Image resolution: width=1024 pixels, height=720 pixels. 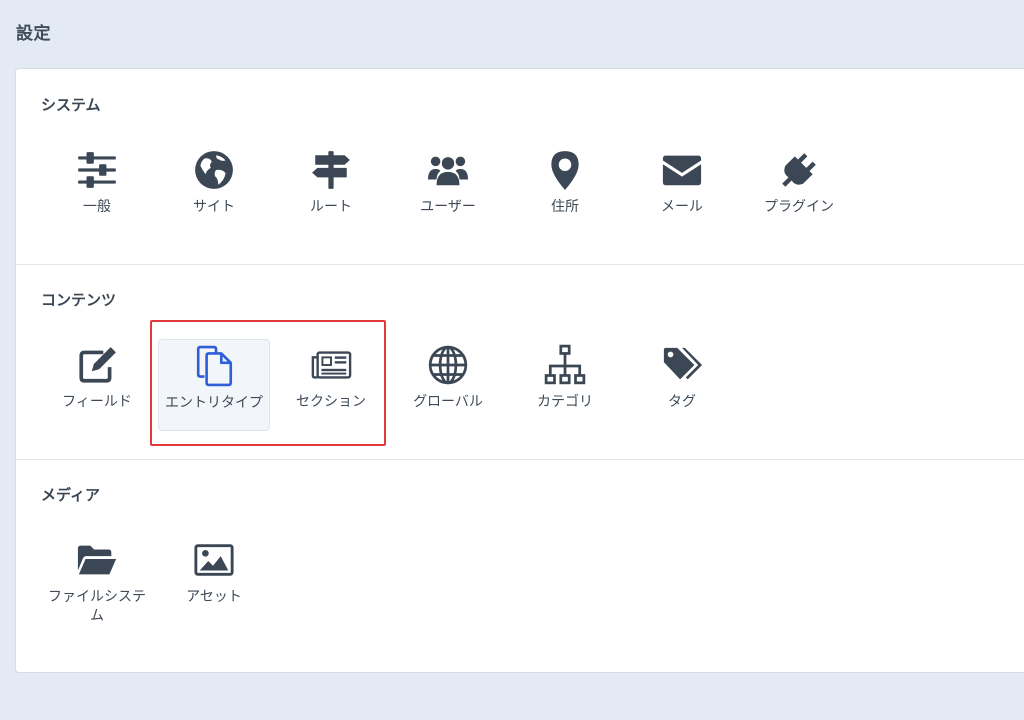 I want to click on globe-icon, so click(x=214, y=170).